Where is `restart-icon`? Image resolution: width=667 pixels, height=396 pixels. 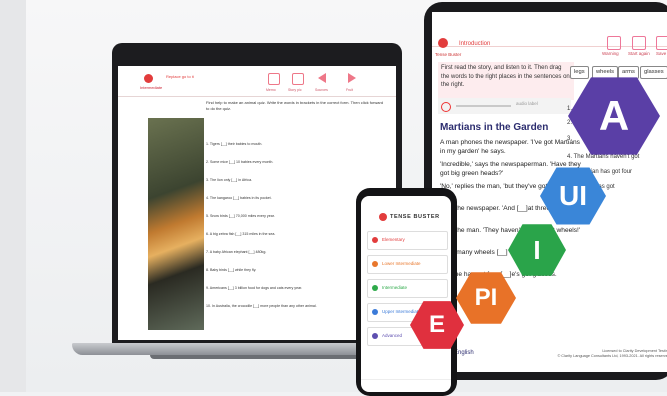
restart-icon is located at coordinates (639, 43).